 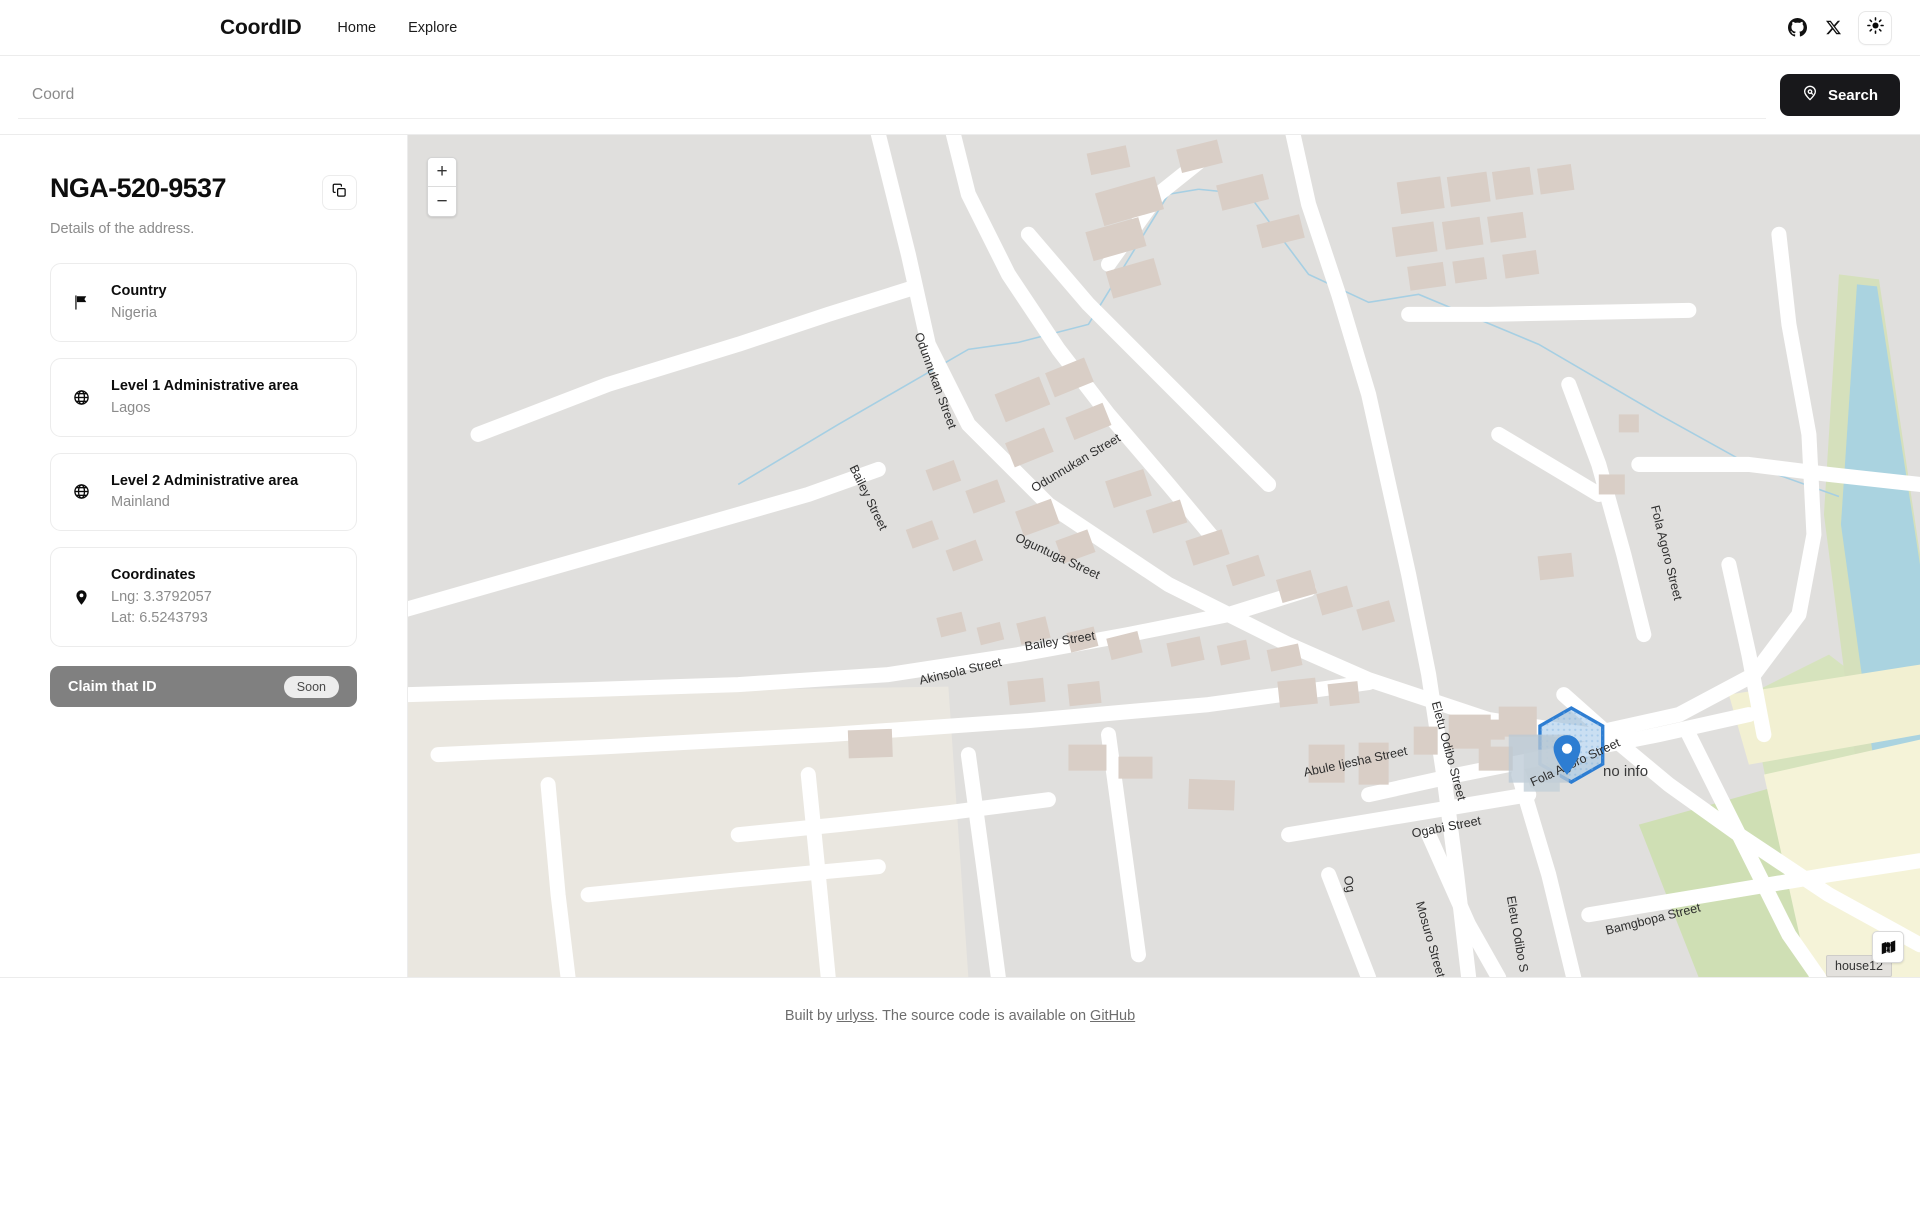 I want to click on detail-value-lat: Lat: 6.5243793, so click(x=159, y=618).